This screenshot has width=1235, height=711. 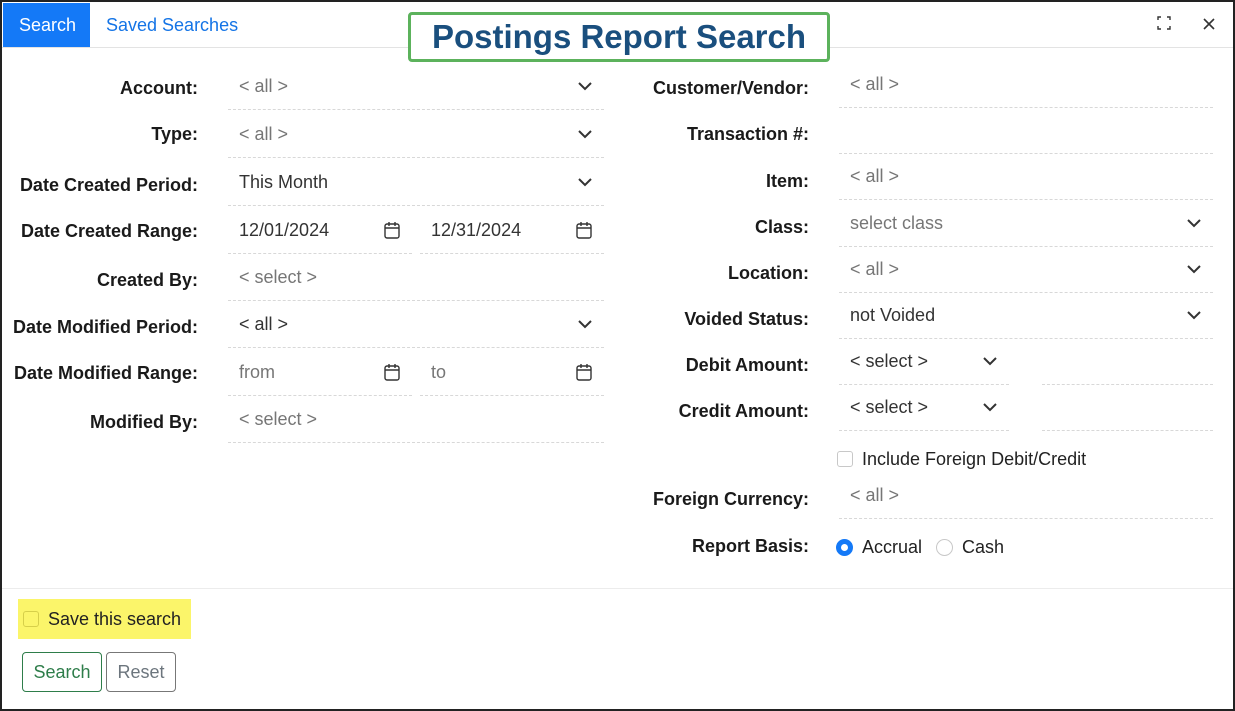 I want to click on customer-vendor-label: Customer/Vendor:, so click(x=730, y=88).